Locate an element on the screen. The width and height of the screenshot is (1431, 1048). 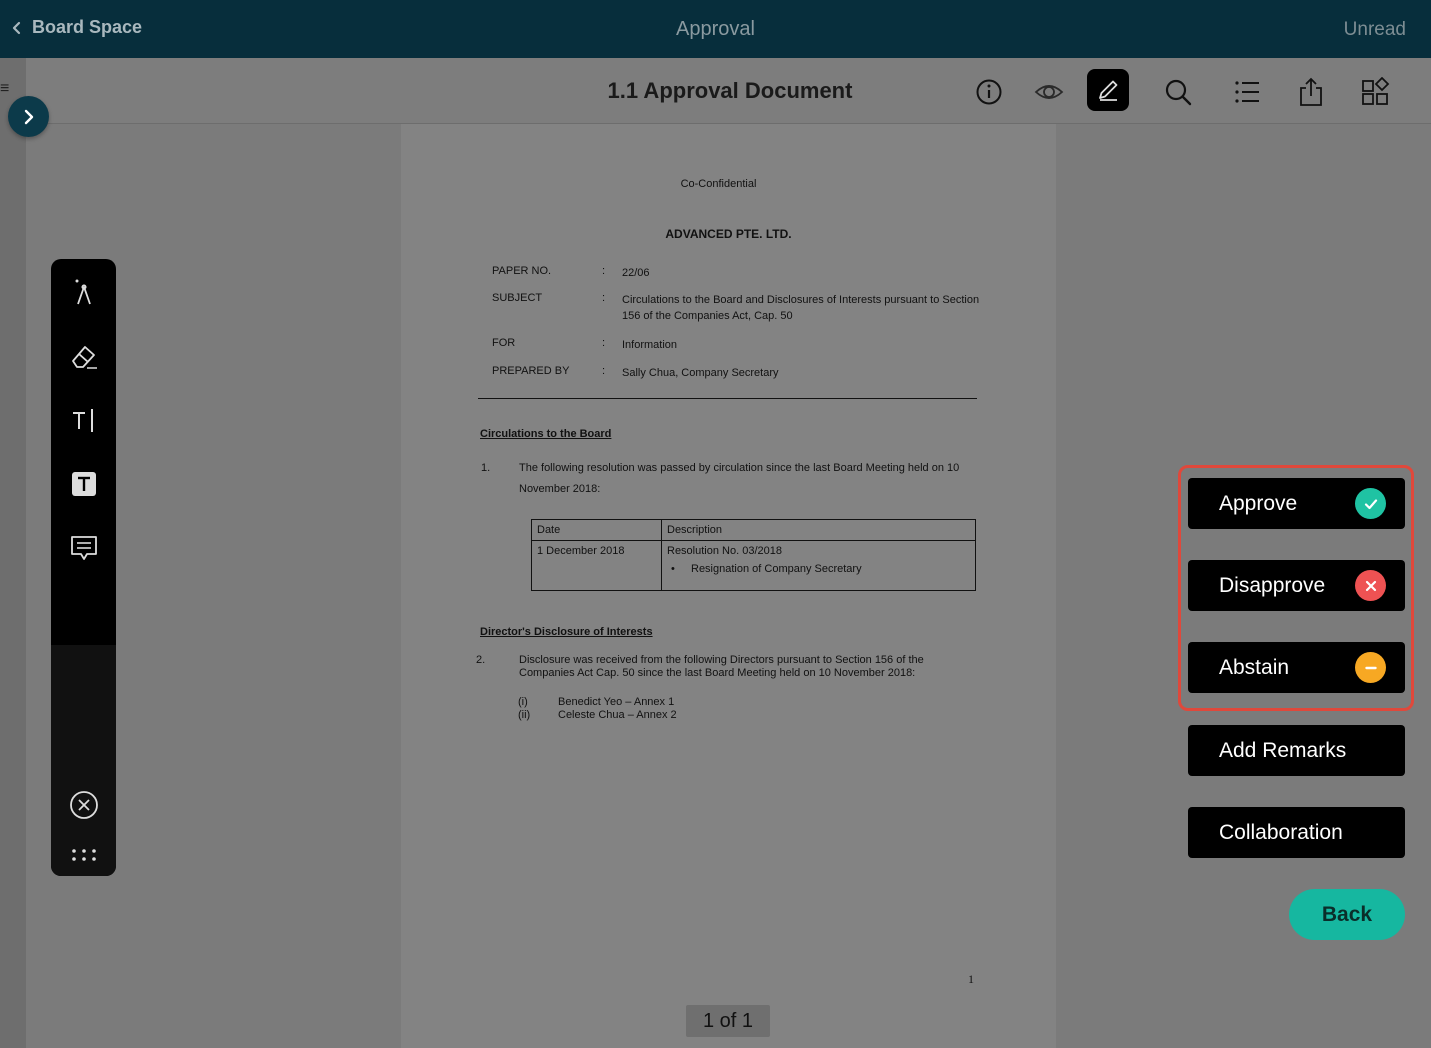
company-name: ADVANCED PTE. LTD. is located at coordinates (728, 234).